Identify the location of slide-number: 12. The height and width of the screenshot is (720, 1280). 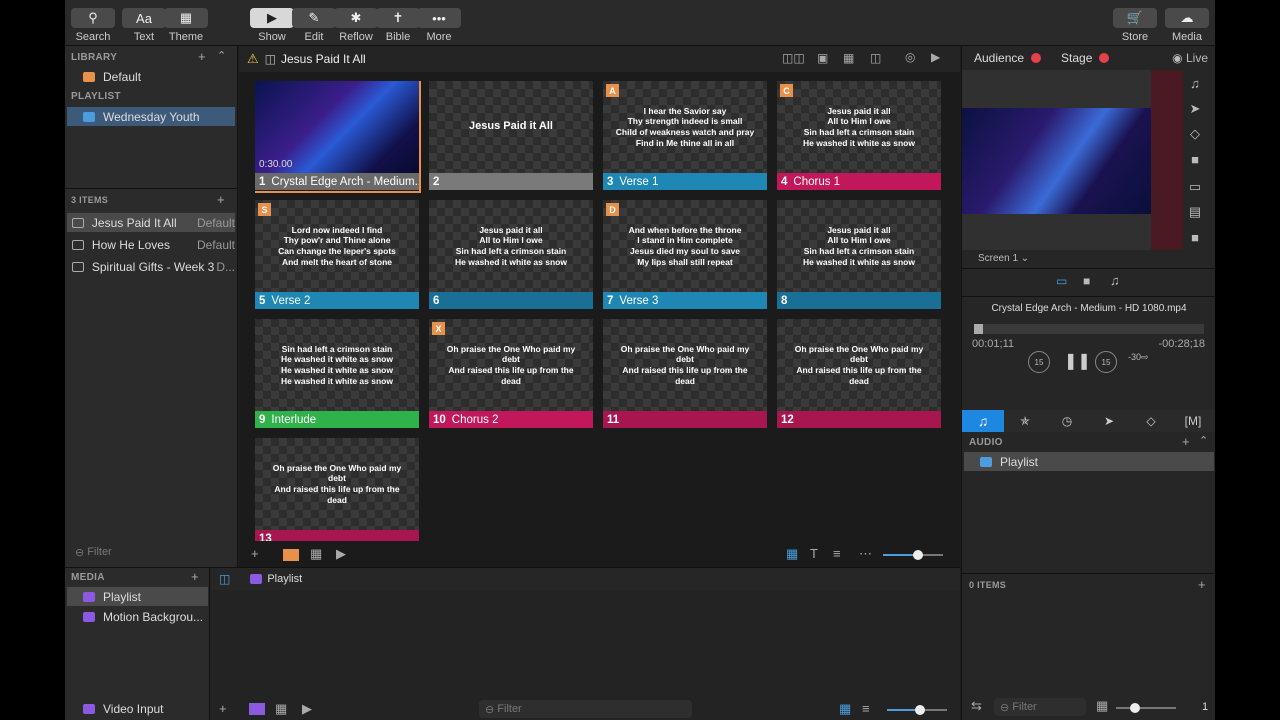
(787, 419).